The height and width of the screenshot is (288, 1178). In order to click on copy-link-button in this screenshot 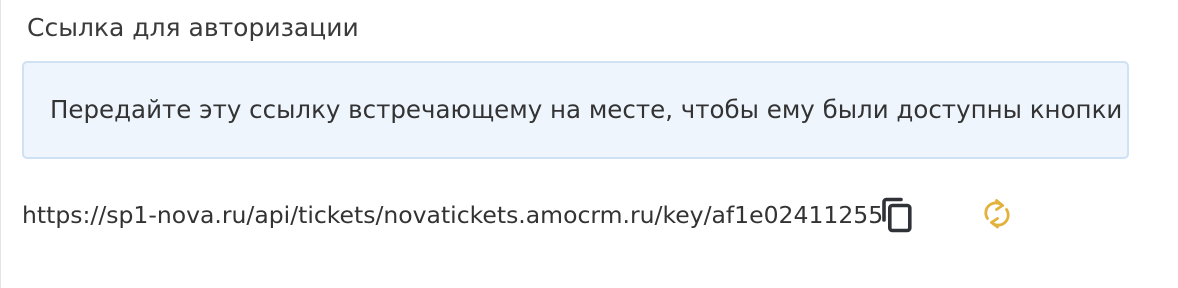, I will do `click(897, 215)`.